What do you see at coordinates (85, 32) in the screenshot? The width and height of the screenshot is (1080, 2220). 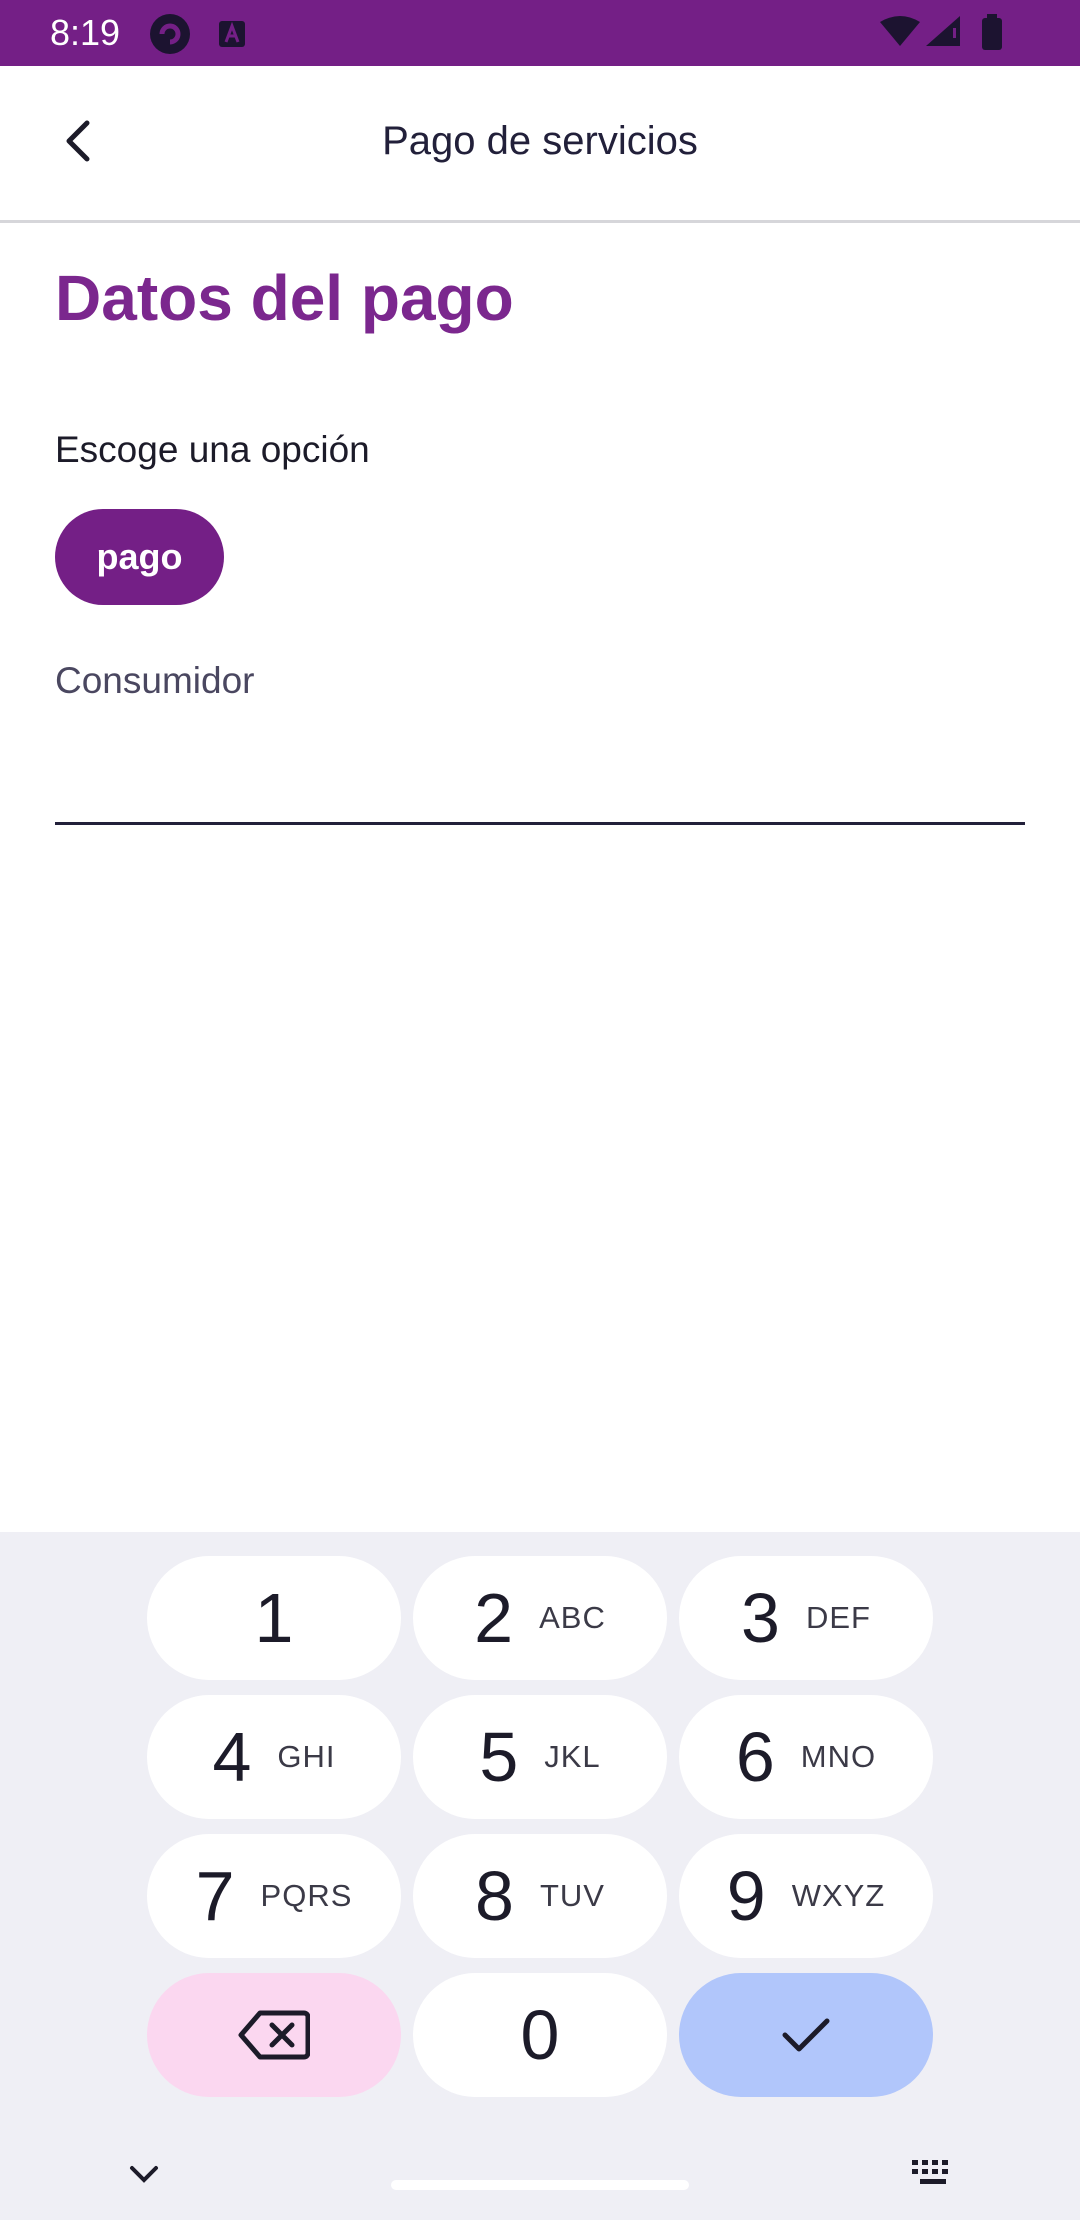 I see `status-time: 8:19` at bounding box center [85, 32].